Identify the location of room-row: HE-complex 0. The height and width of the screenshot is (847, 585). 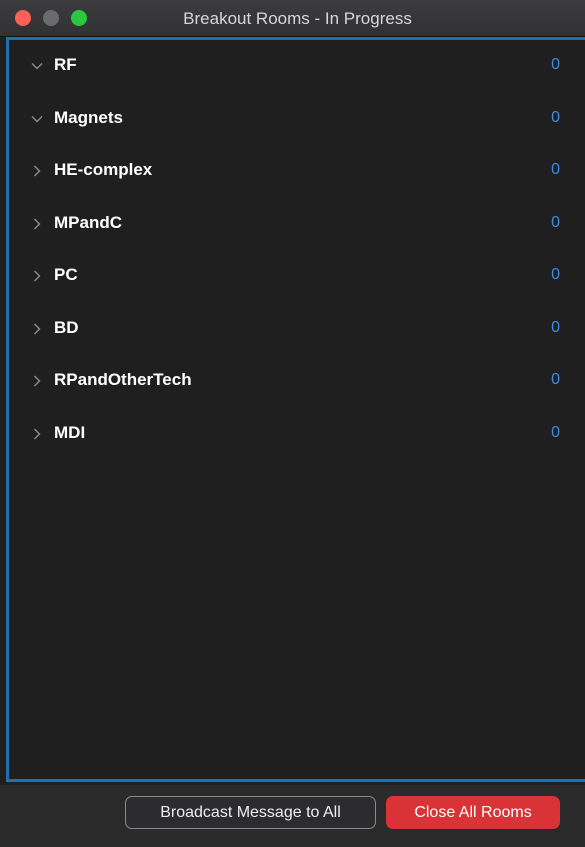
(292, 175).